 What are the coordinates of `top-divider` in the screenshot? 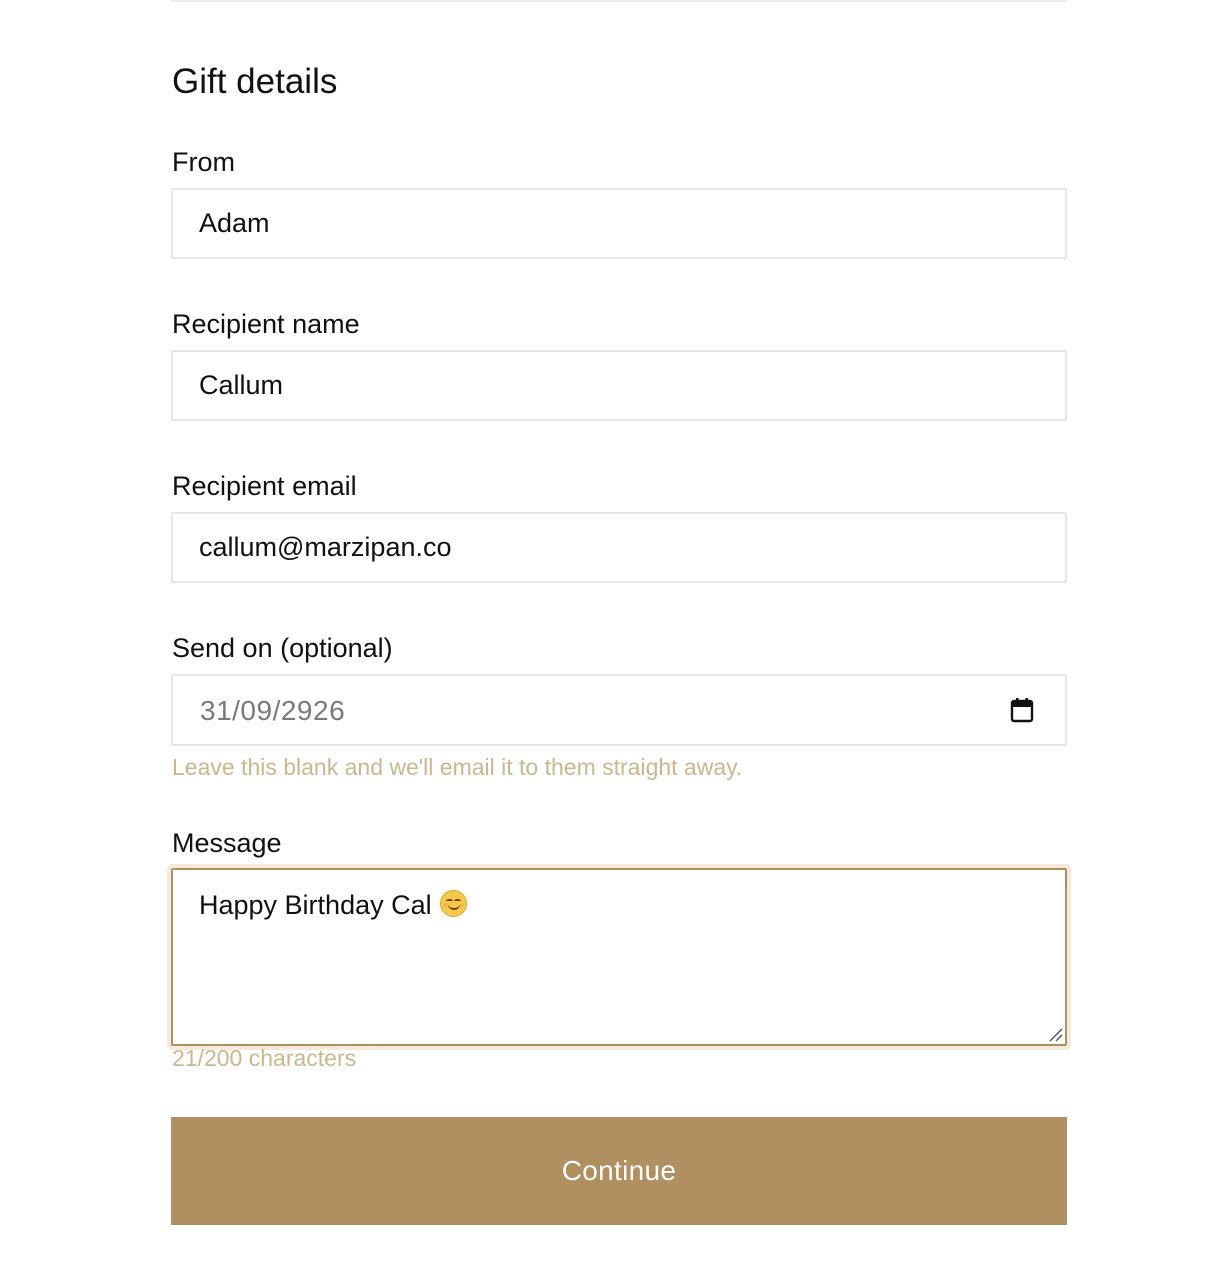 It's located at (619, 1).